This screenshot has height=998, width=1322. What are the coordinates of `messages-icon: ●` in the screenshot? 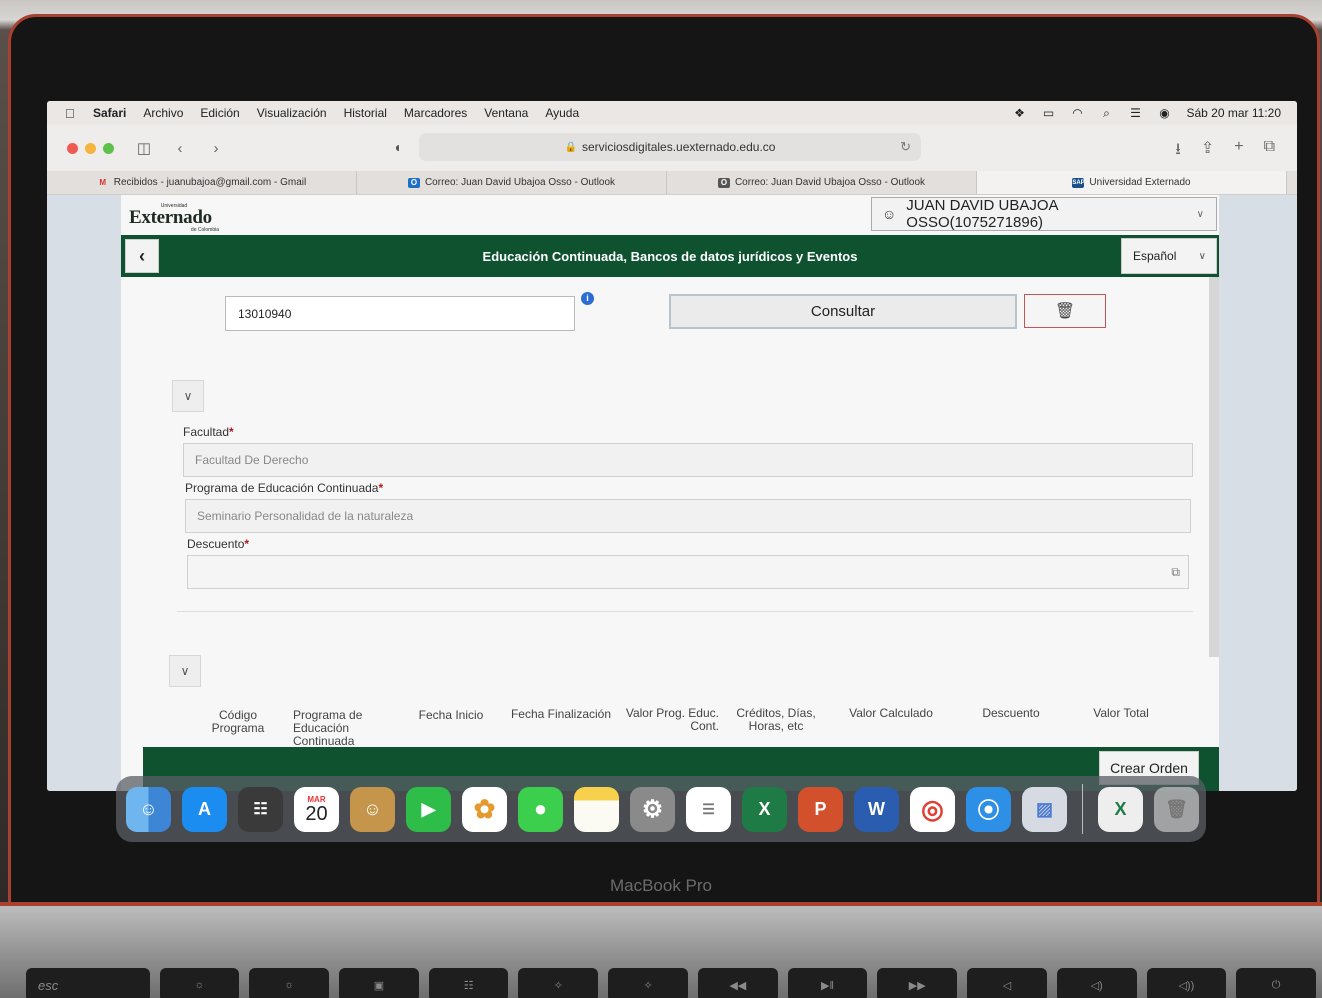 It's located at (540, 809).